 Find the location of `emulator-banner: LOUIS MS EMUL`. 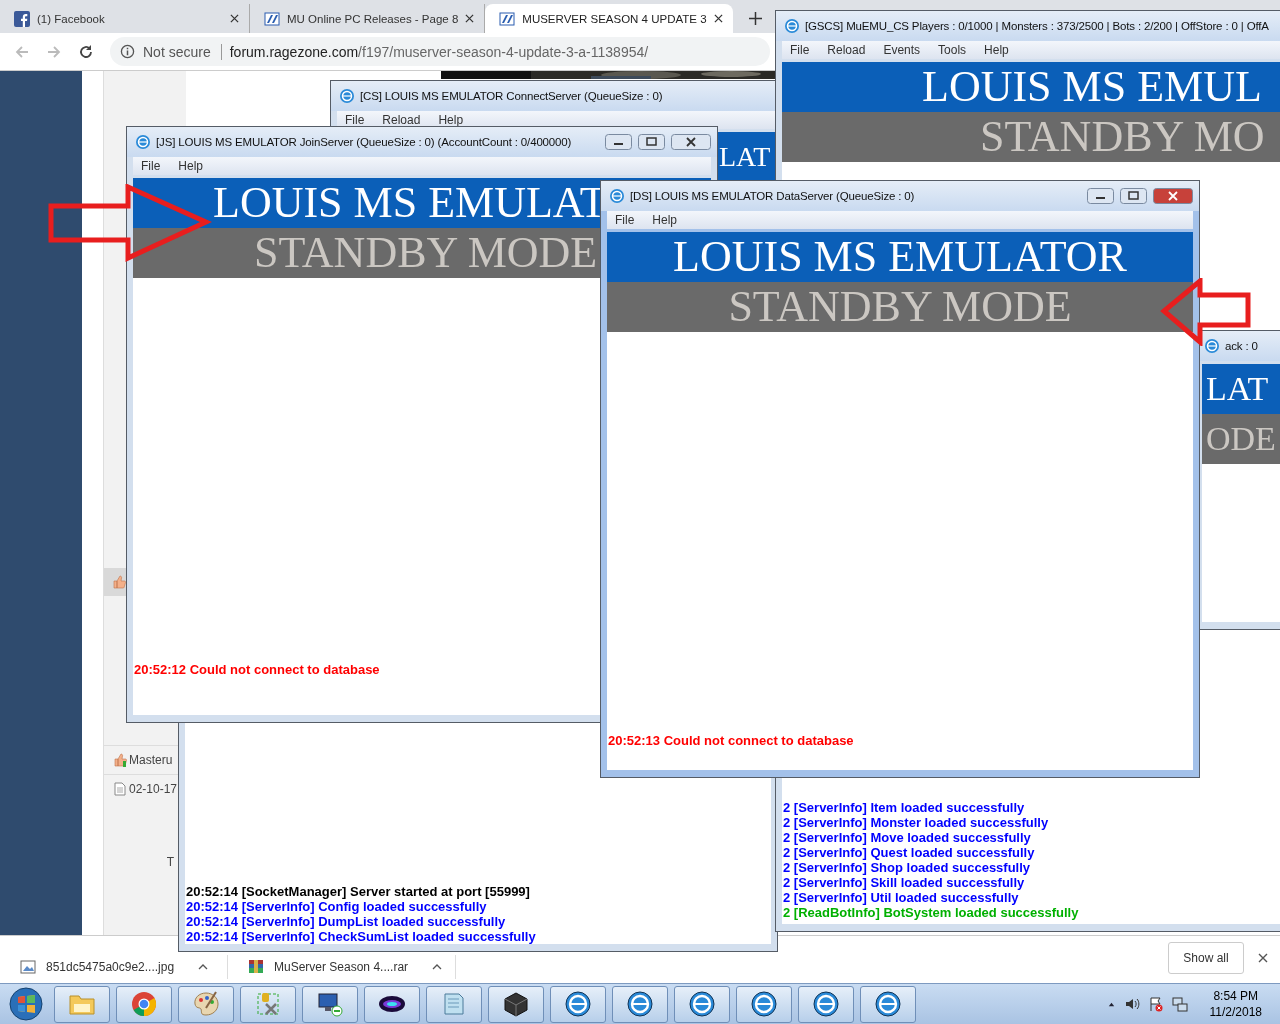

emulator-banner: LOUIS MS EMUL is located at coordinates (1031, 87).